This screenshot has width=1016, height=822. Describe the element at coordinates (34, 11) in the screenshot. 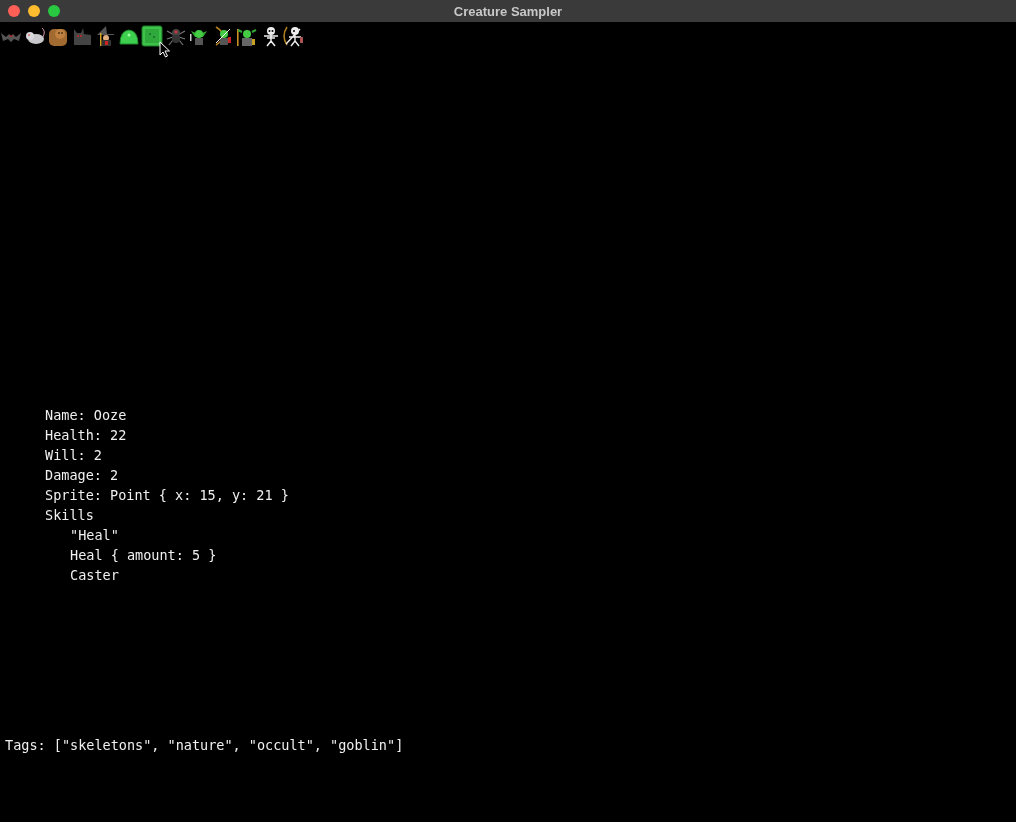

I see `minimize-button` at that location.